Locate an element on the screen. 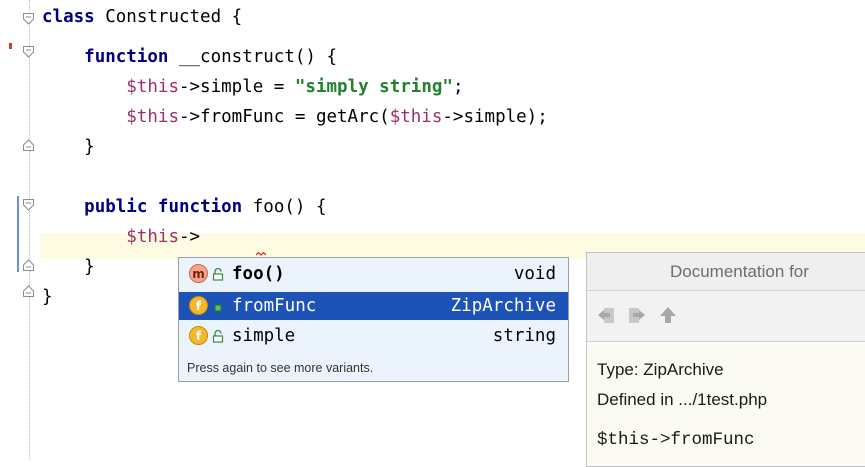 This screenshot has width=865, height=467. completion-hint: Press again to see more variants. is located at coordinates (280, 368).